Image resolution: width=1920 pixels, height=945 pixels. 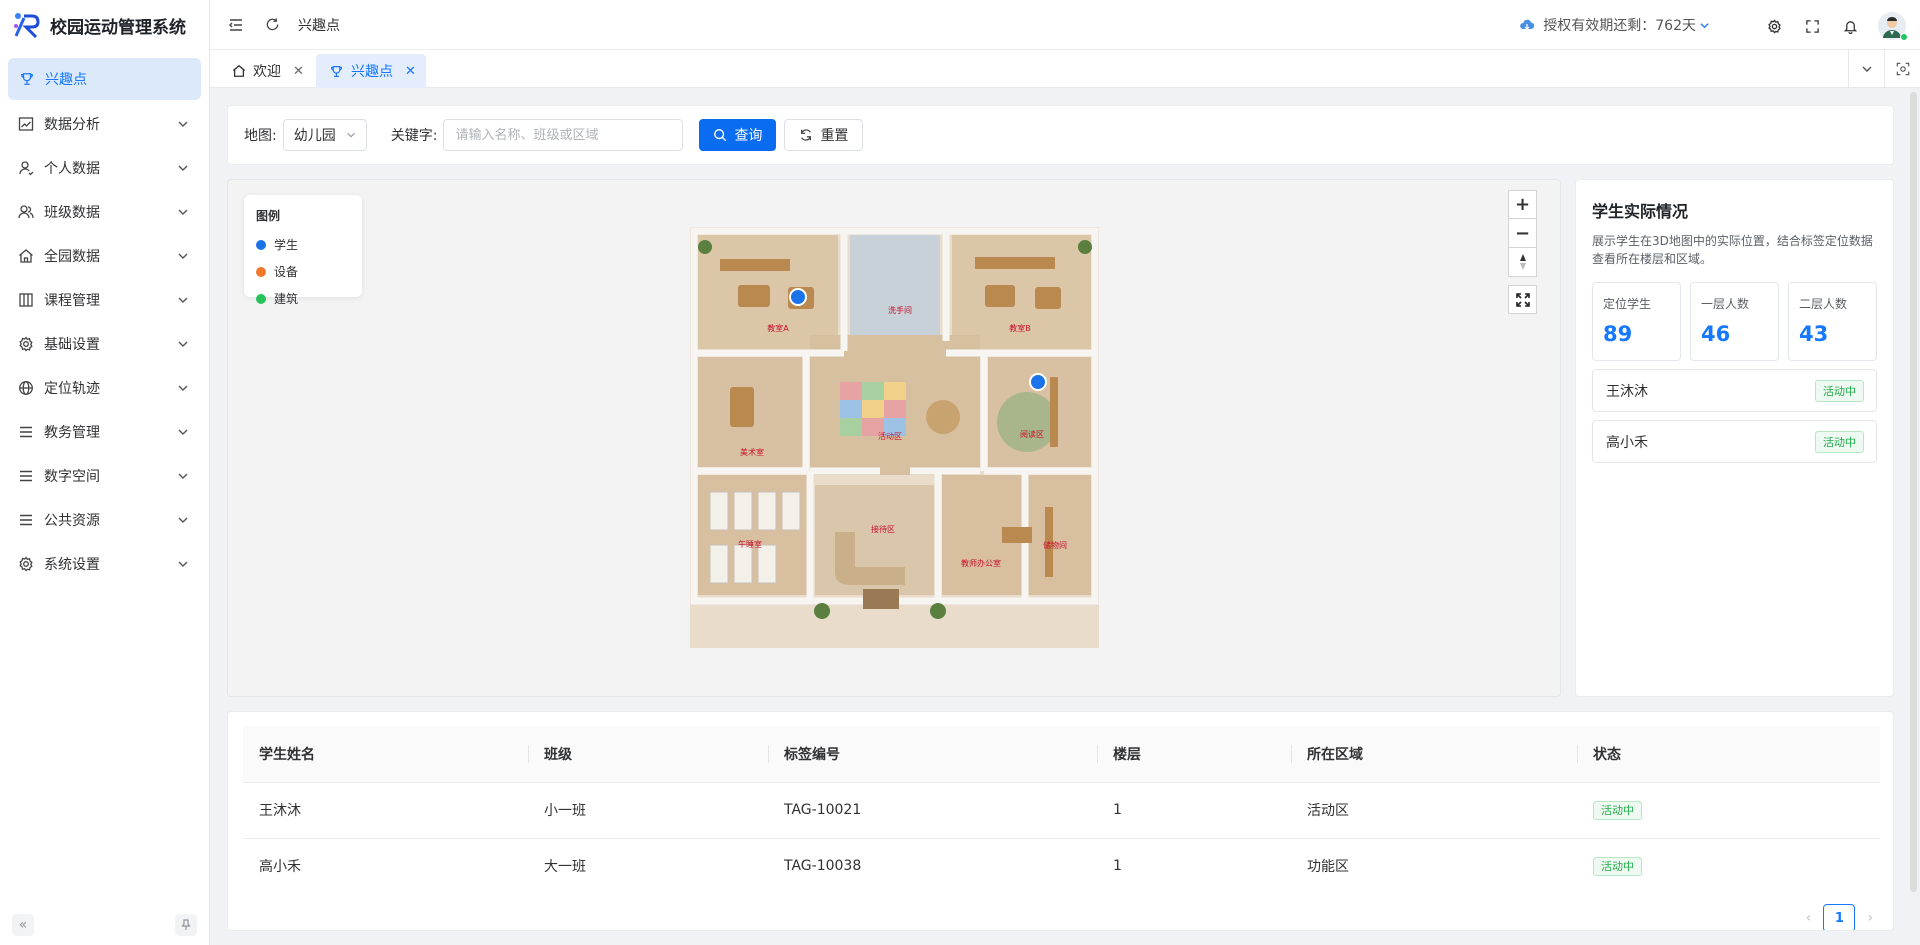 I want to click on column-header: 标签编号, so click(x=932, y=754).